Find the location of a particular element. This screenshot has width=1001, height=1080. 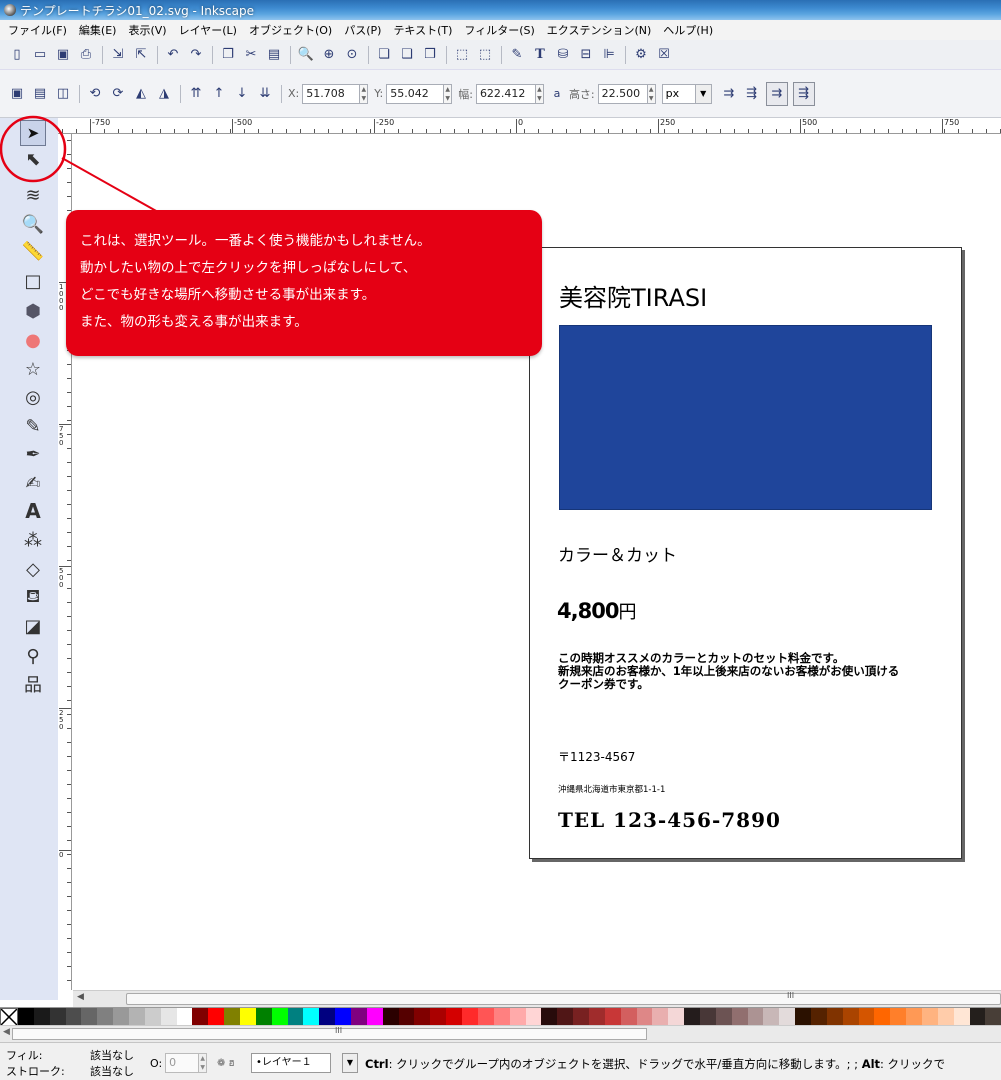

no-paint-swatch is located at coordinates (9, 1017).